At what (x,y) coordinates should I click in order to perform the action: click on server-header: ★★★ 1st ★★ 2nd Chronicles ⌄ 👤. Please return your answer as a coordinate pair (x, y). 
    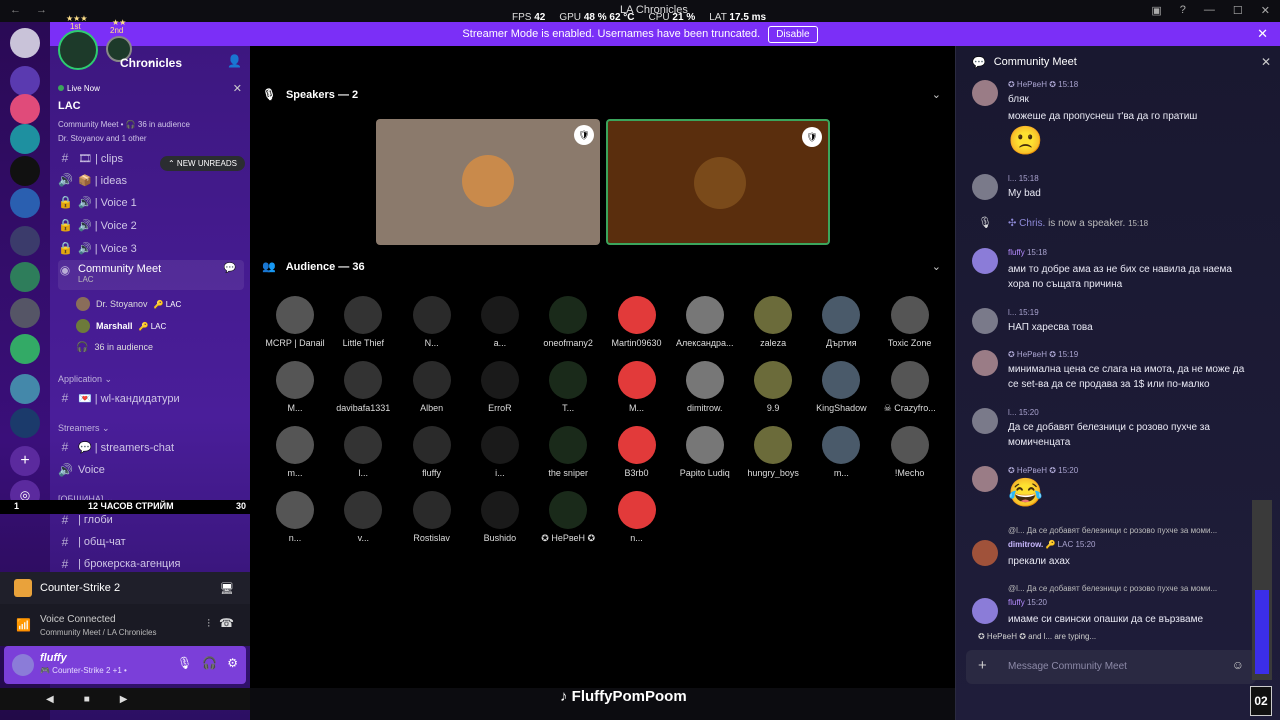
    Looking at the image, I should click on (150, 47).